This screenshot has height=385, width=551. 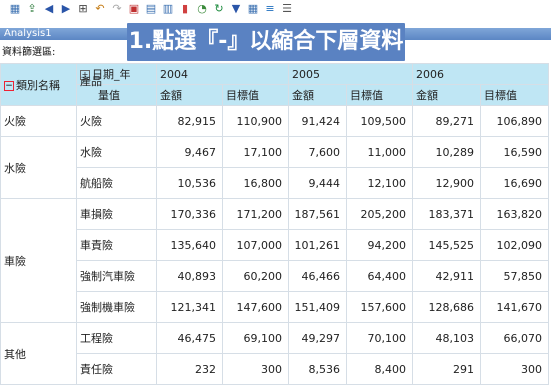 What do you see at coordinates (189, 121) in the screenshot?
I see `value-cell: 82,915` at bounding box center [189, 121].